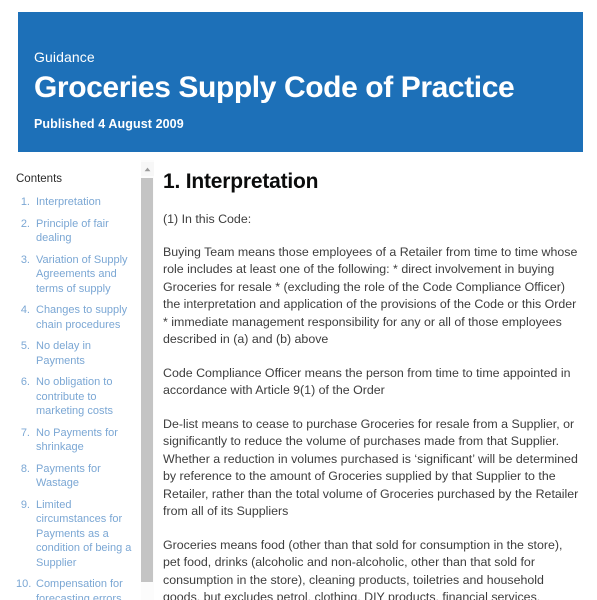  I want to click on contents-item-label: Interpretation, so click(85, 202).